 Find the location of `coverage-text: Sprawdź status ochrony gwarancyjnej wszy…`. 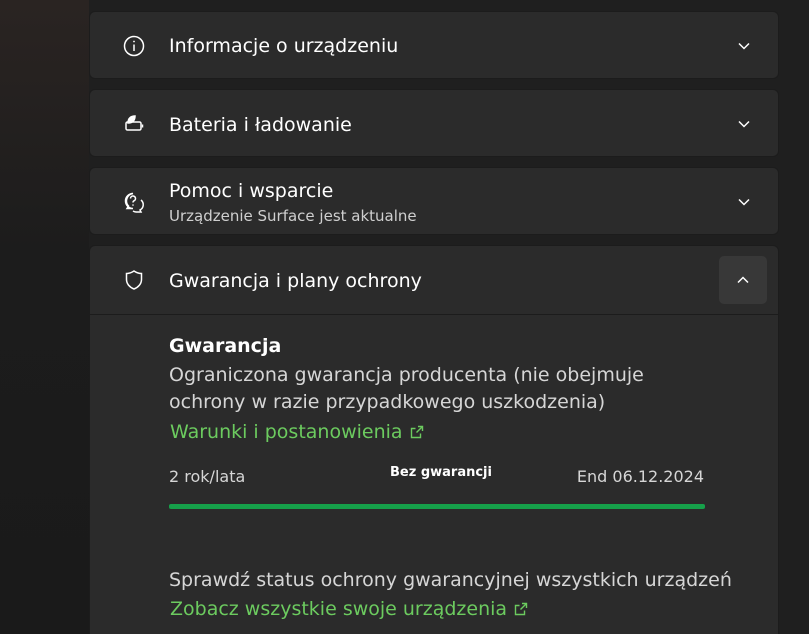

coverage-text: Sprawdź status ochrony gwarancyjnej wszy… is located at coordinates (450, 580).